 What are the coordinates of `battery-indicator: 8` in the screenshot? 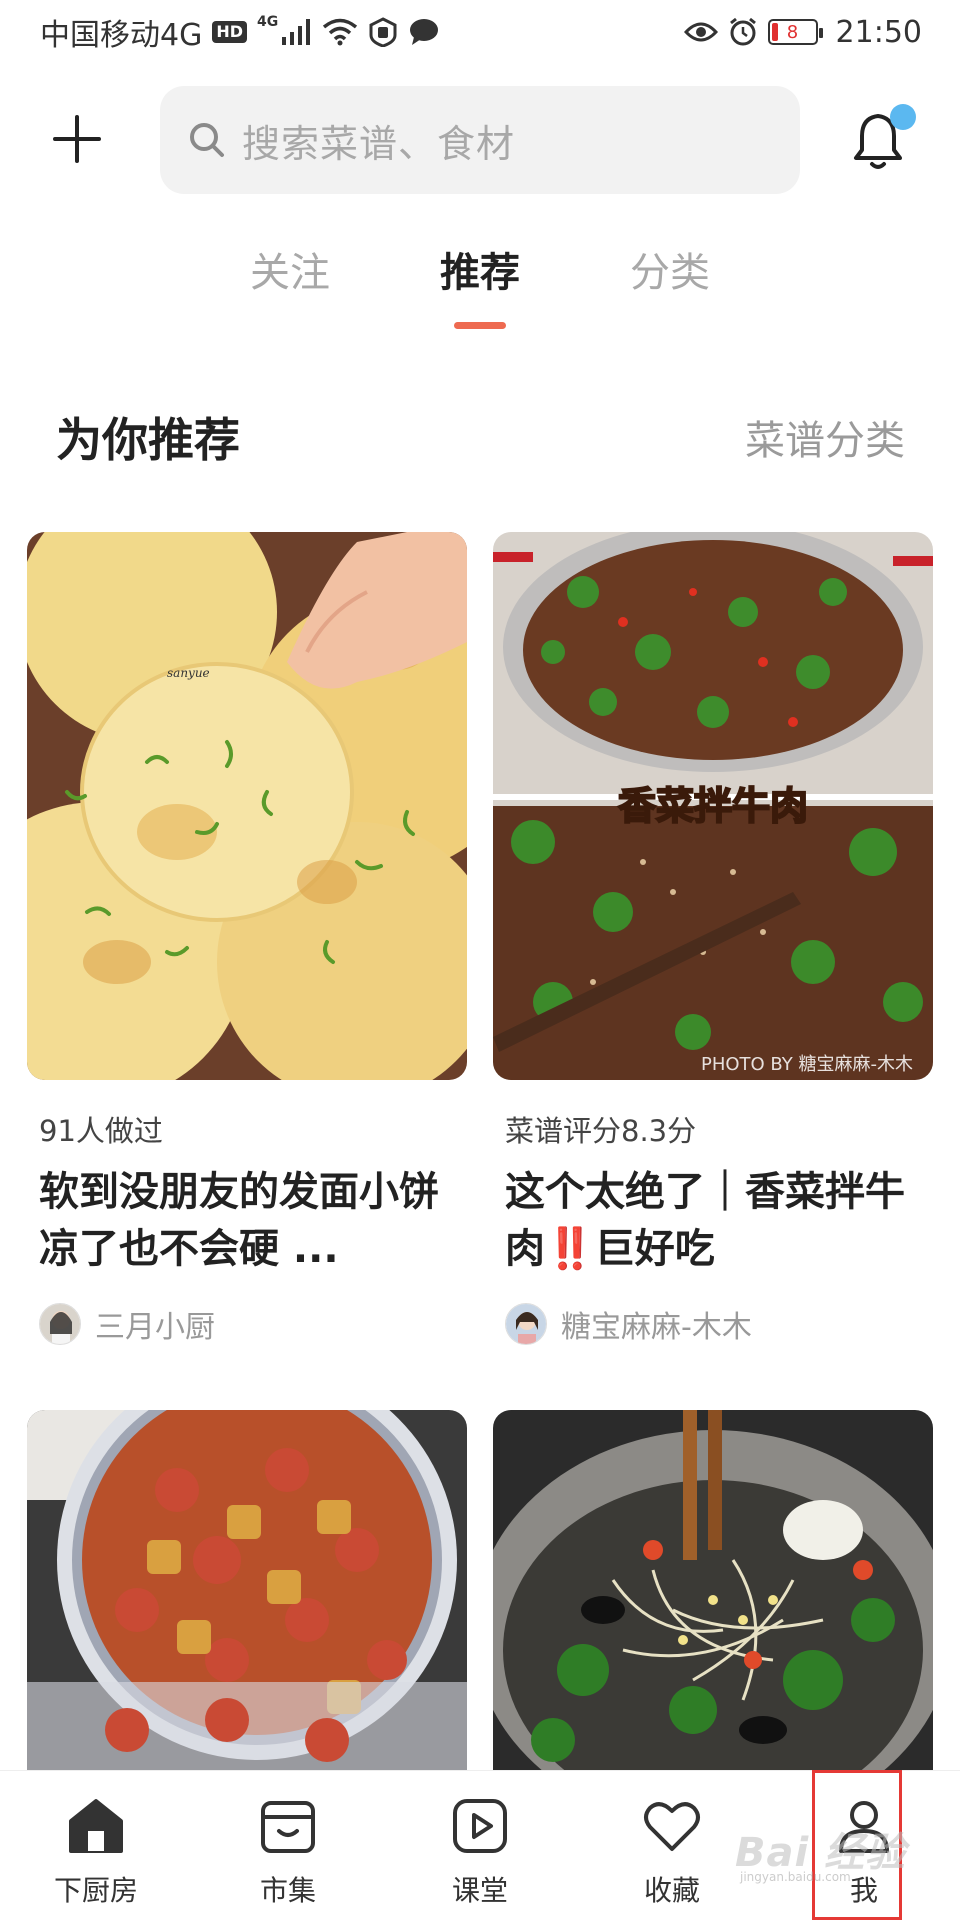 It's located at (795, 32).